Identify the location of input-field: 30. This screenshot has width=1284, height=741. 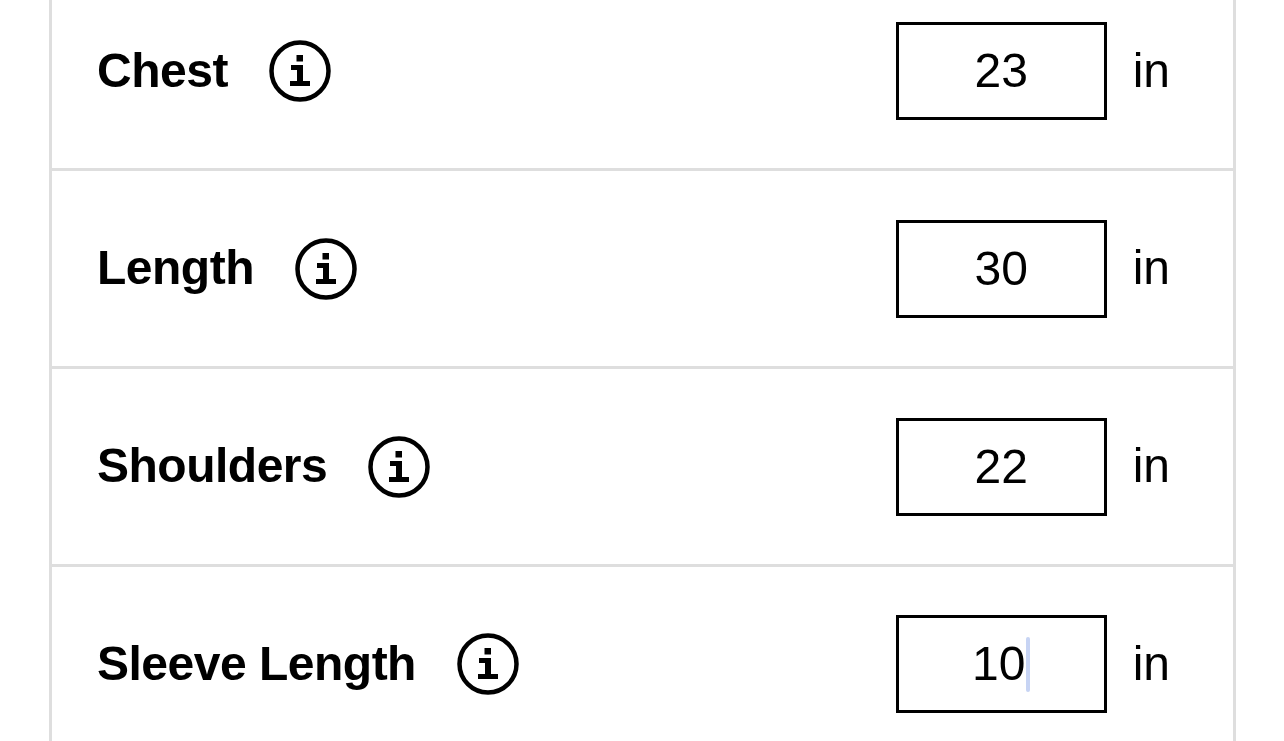
(1001, 268).